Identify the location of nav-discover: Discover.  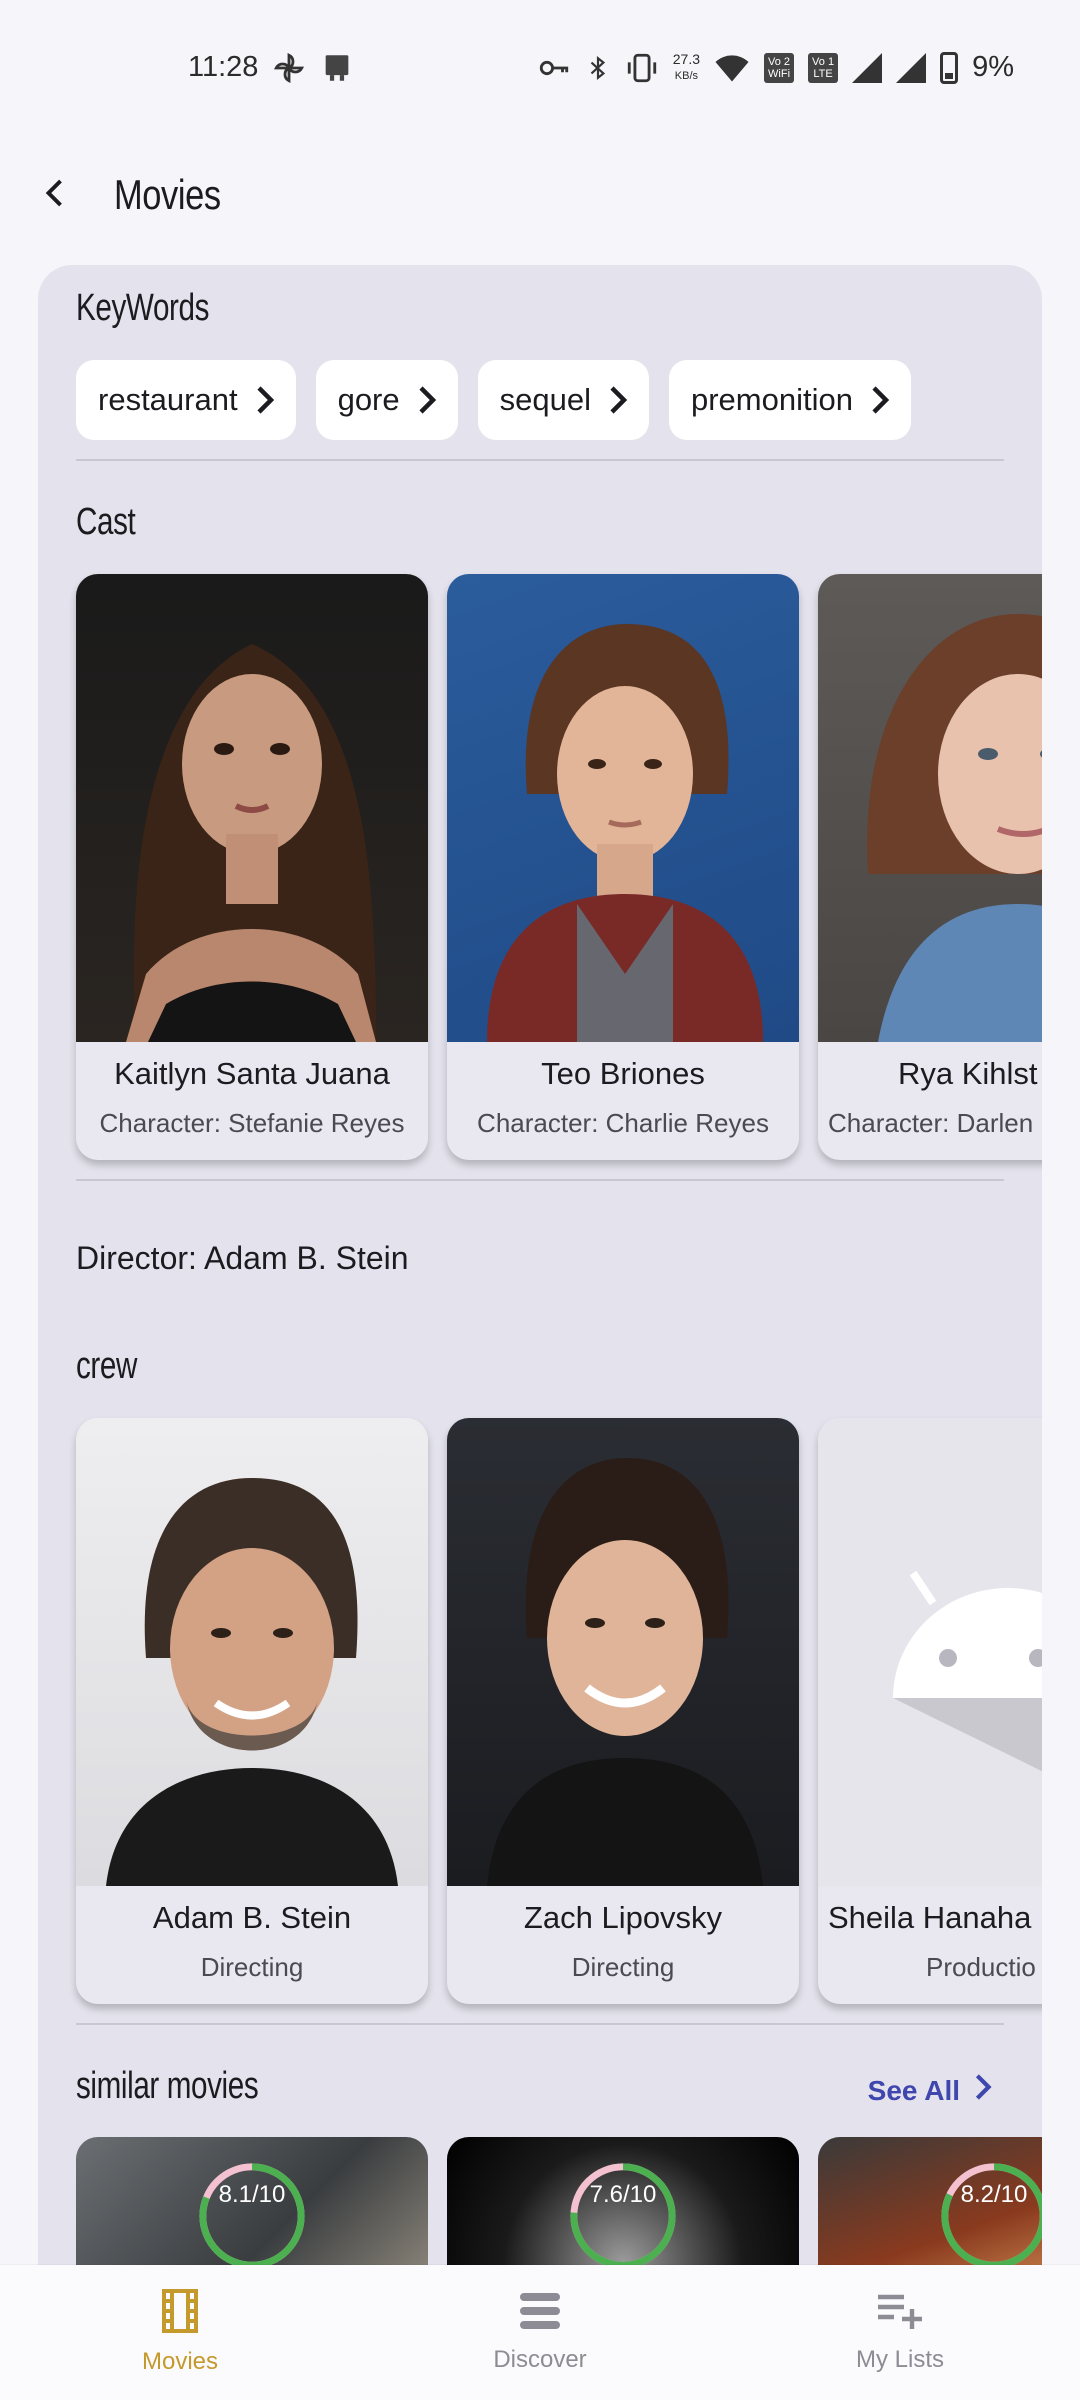
(540, 2332).